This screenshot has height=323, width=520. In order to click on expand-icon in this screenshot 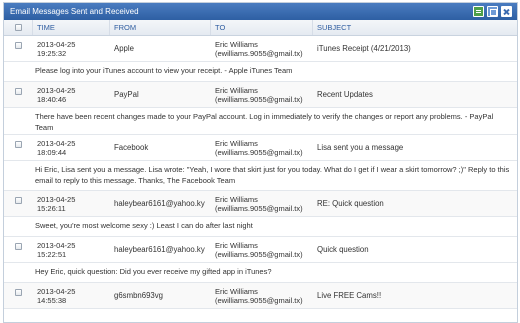, I will do `click(492, 11)`.